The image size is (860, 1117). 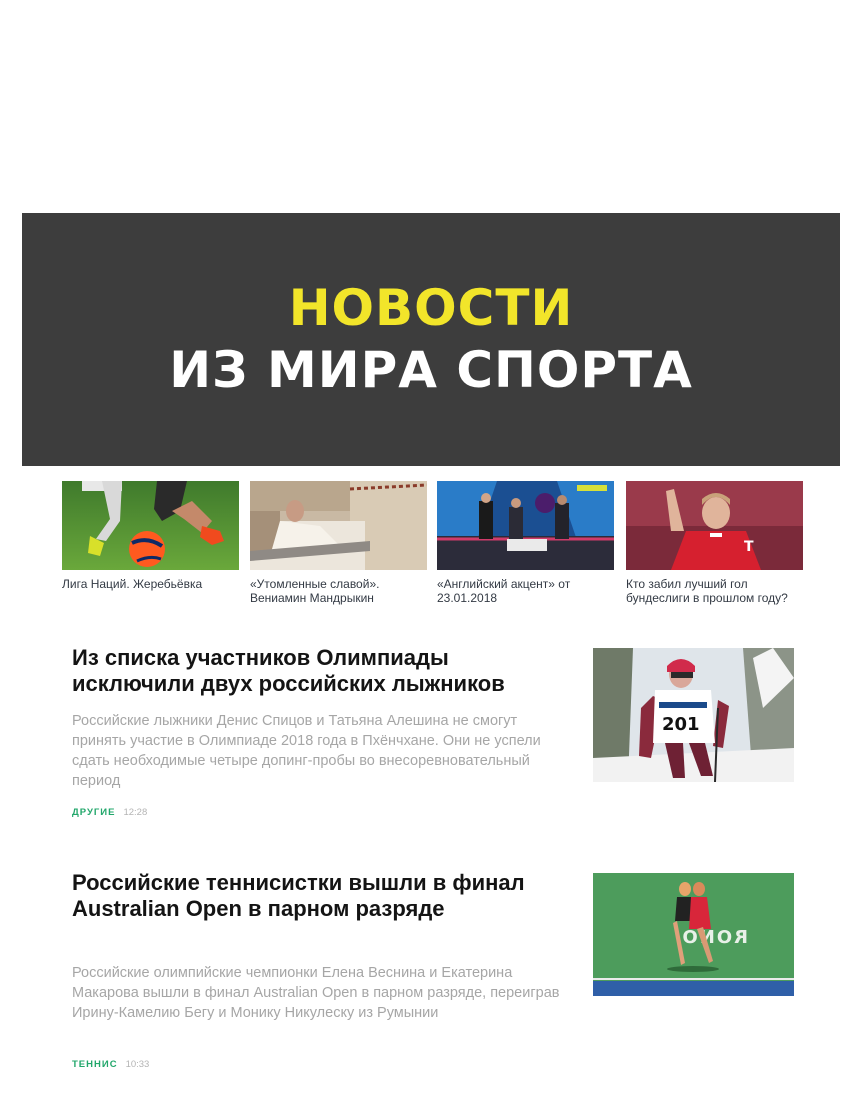 I want to click on news-meta: ДРУГИЕ 12:28, so click(x=109, y=812).